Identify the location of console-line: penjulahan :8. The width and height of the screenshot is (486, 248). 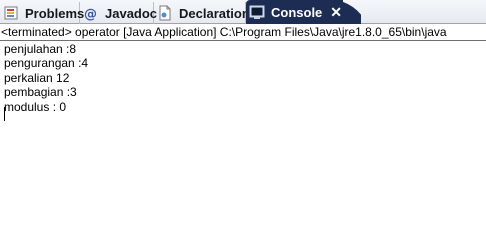
(40, 49).